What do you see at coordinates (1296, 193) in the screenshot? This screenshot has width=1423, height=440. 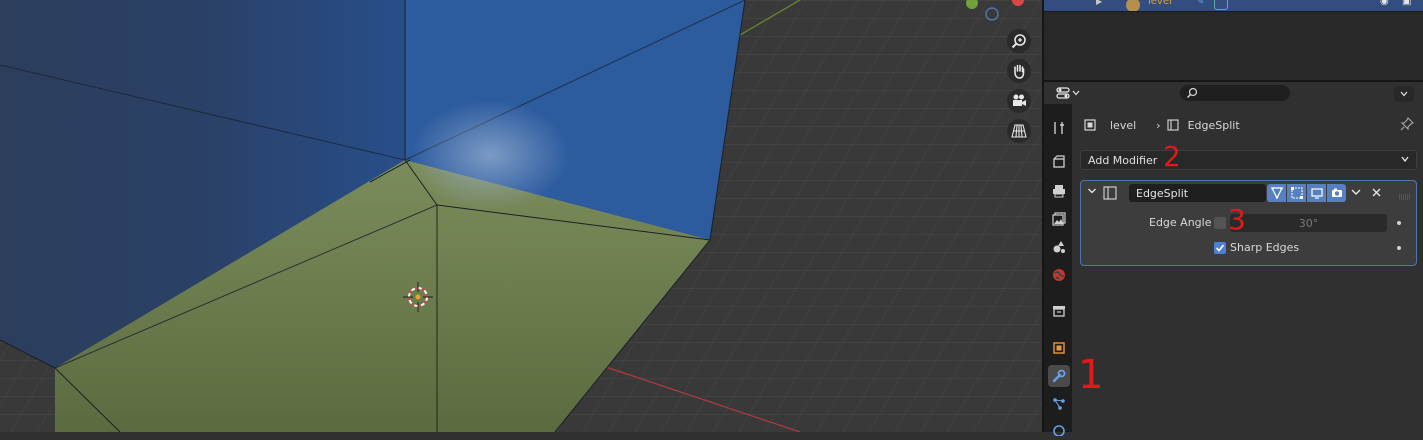 I see `edit-mode-toggle-icon` at bounding box center [1296, 193].